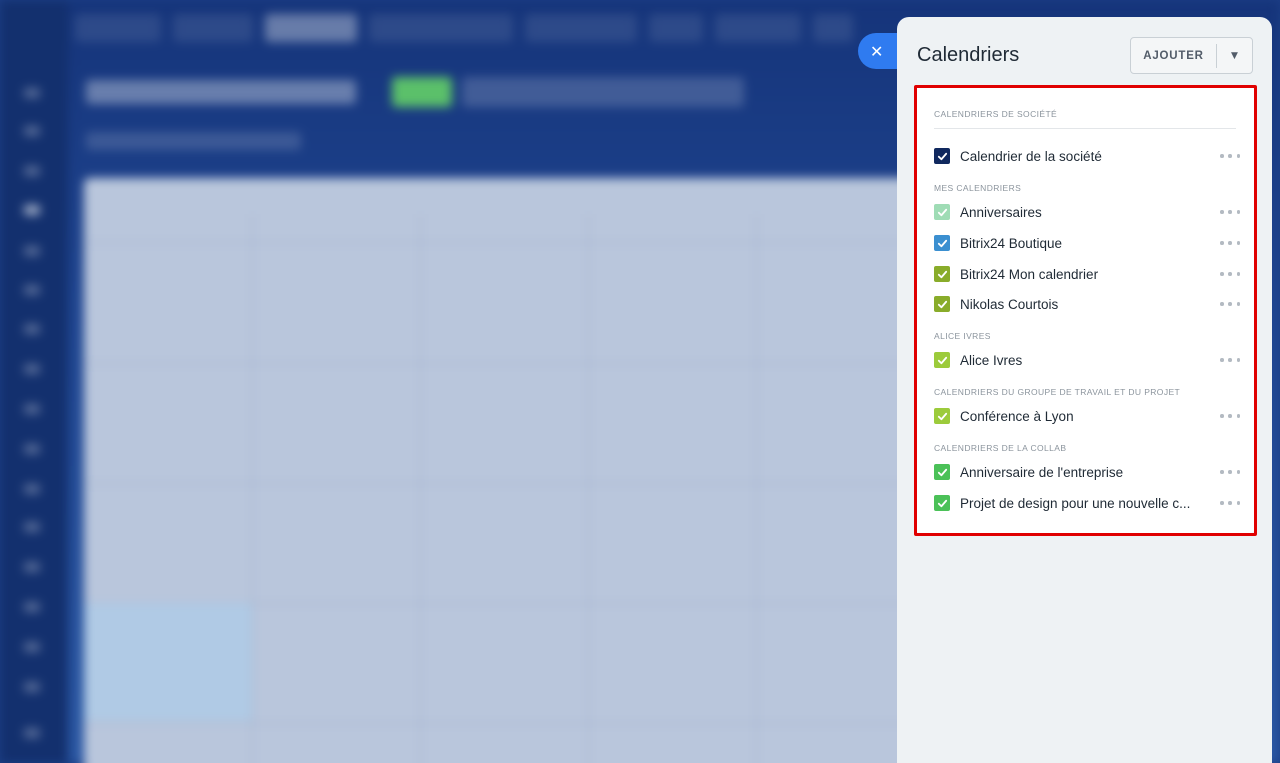 The width and height of the screenshot is (1280, 763). Describe the element at coordinates (603, 92) in the screenshot. I see `search-placeholder` at that location.